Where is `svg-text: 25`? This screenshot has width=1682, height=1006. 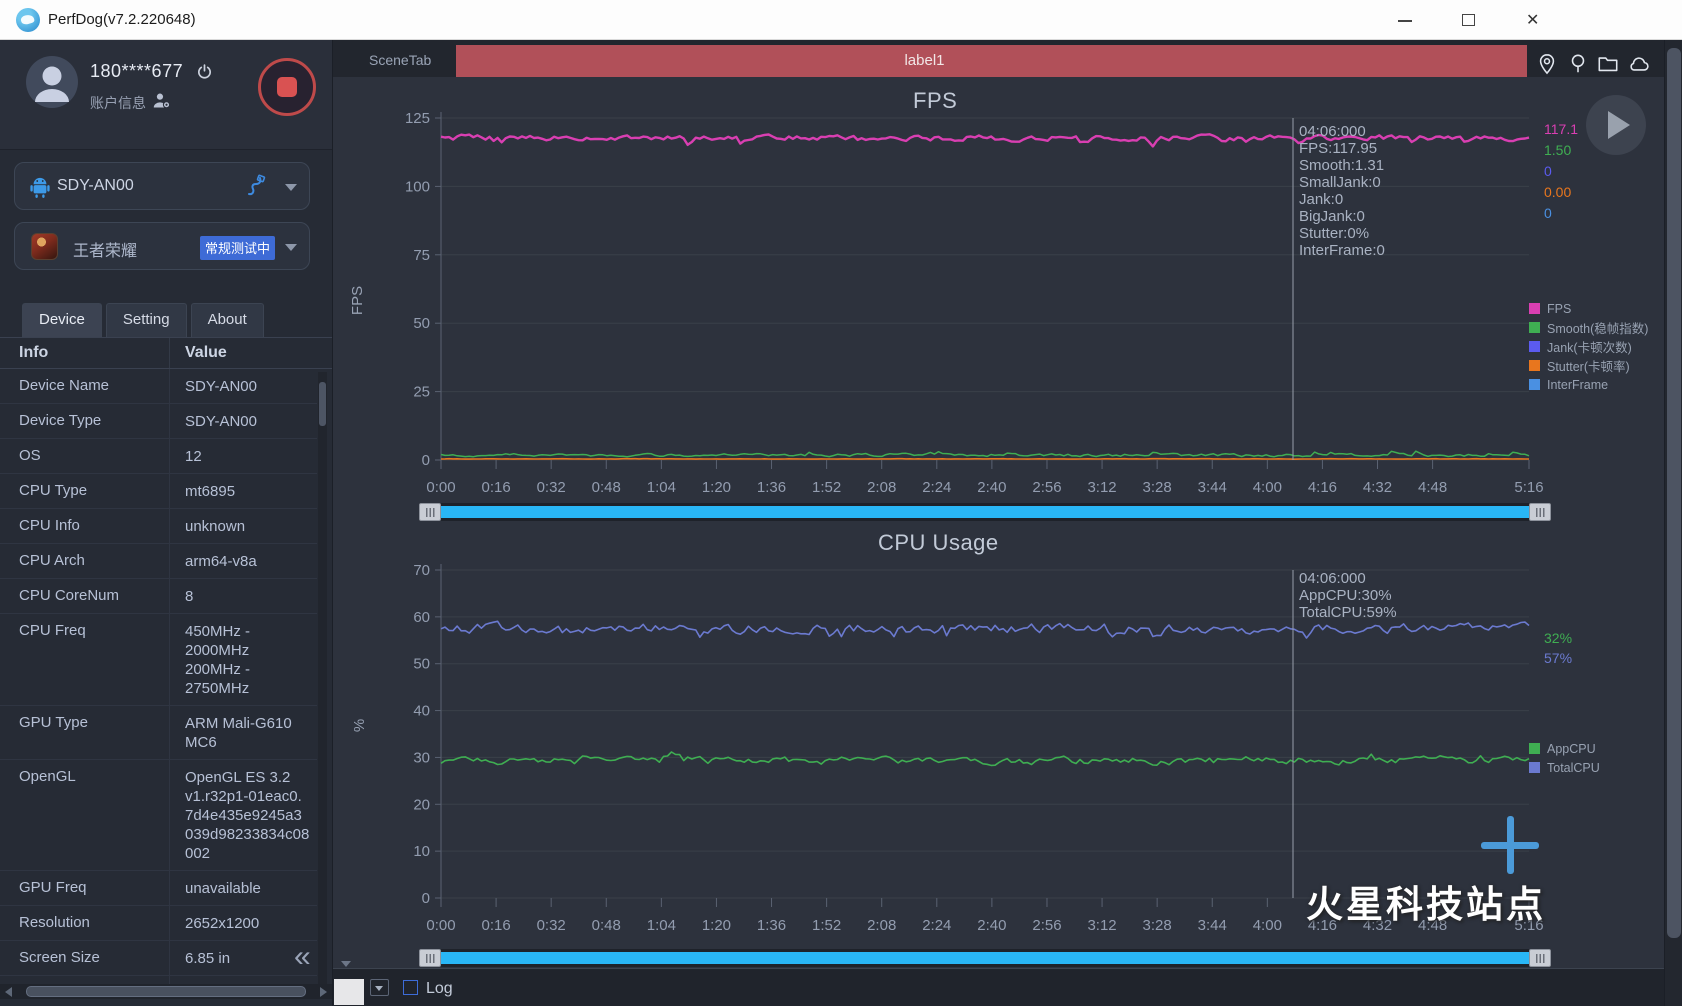 svg-text: 25 is located at coordinates (421, 392).